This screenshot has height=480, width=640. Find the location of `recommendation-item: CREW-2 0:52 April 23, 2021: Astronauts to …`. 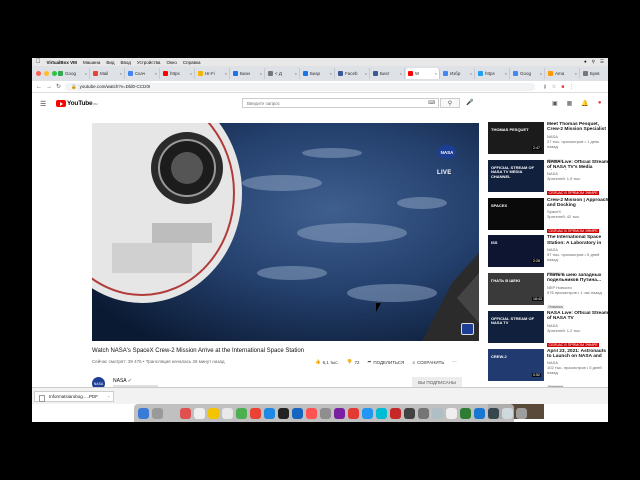

recommendation-item: CREW-2 0:52 April 23, 2021: Astronauts to … is located at coordinates (548, 369).